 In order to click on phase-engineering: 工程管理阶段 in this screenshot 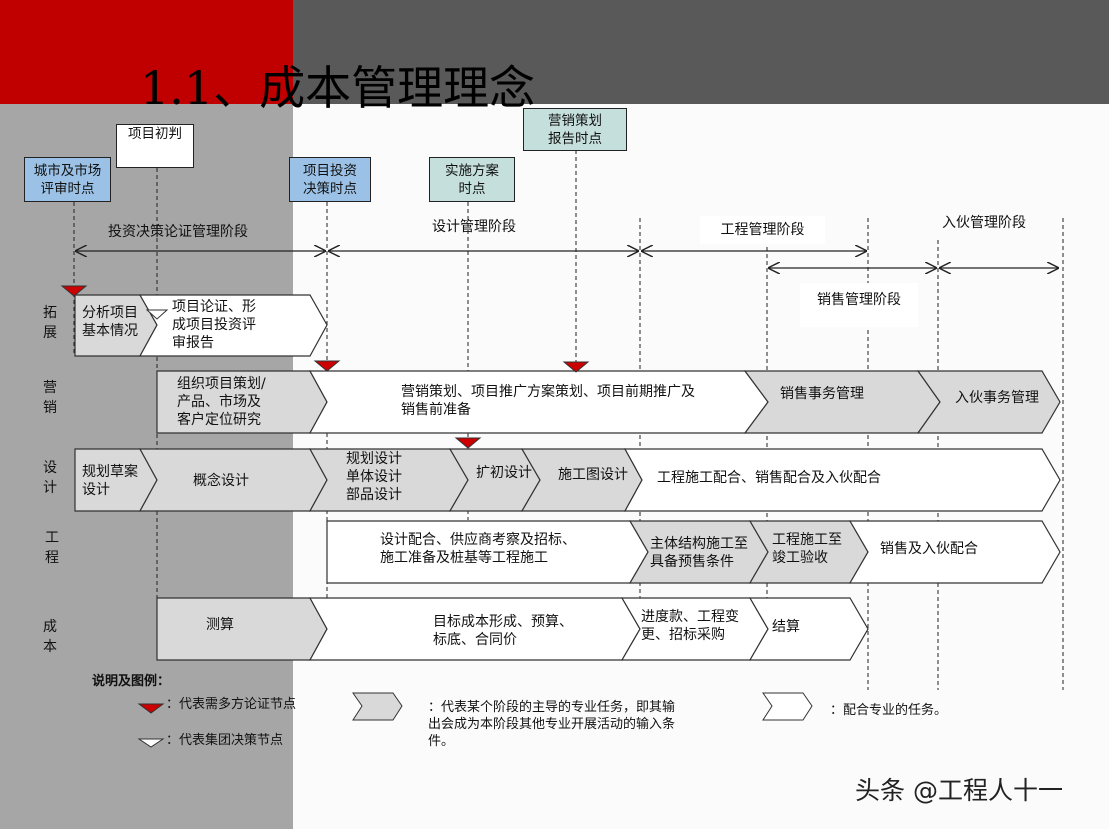, I will do `click(762, 230)`.